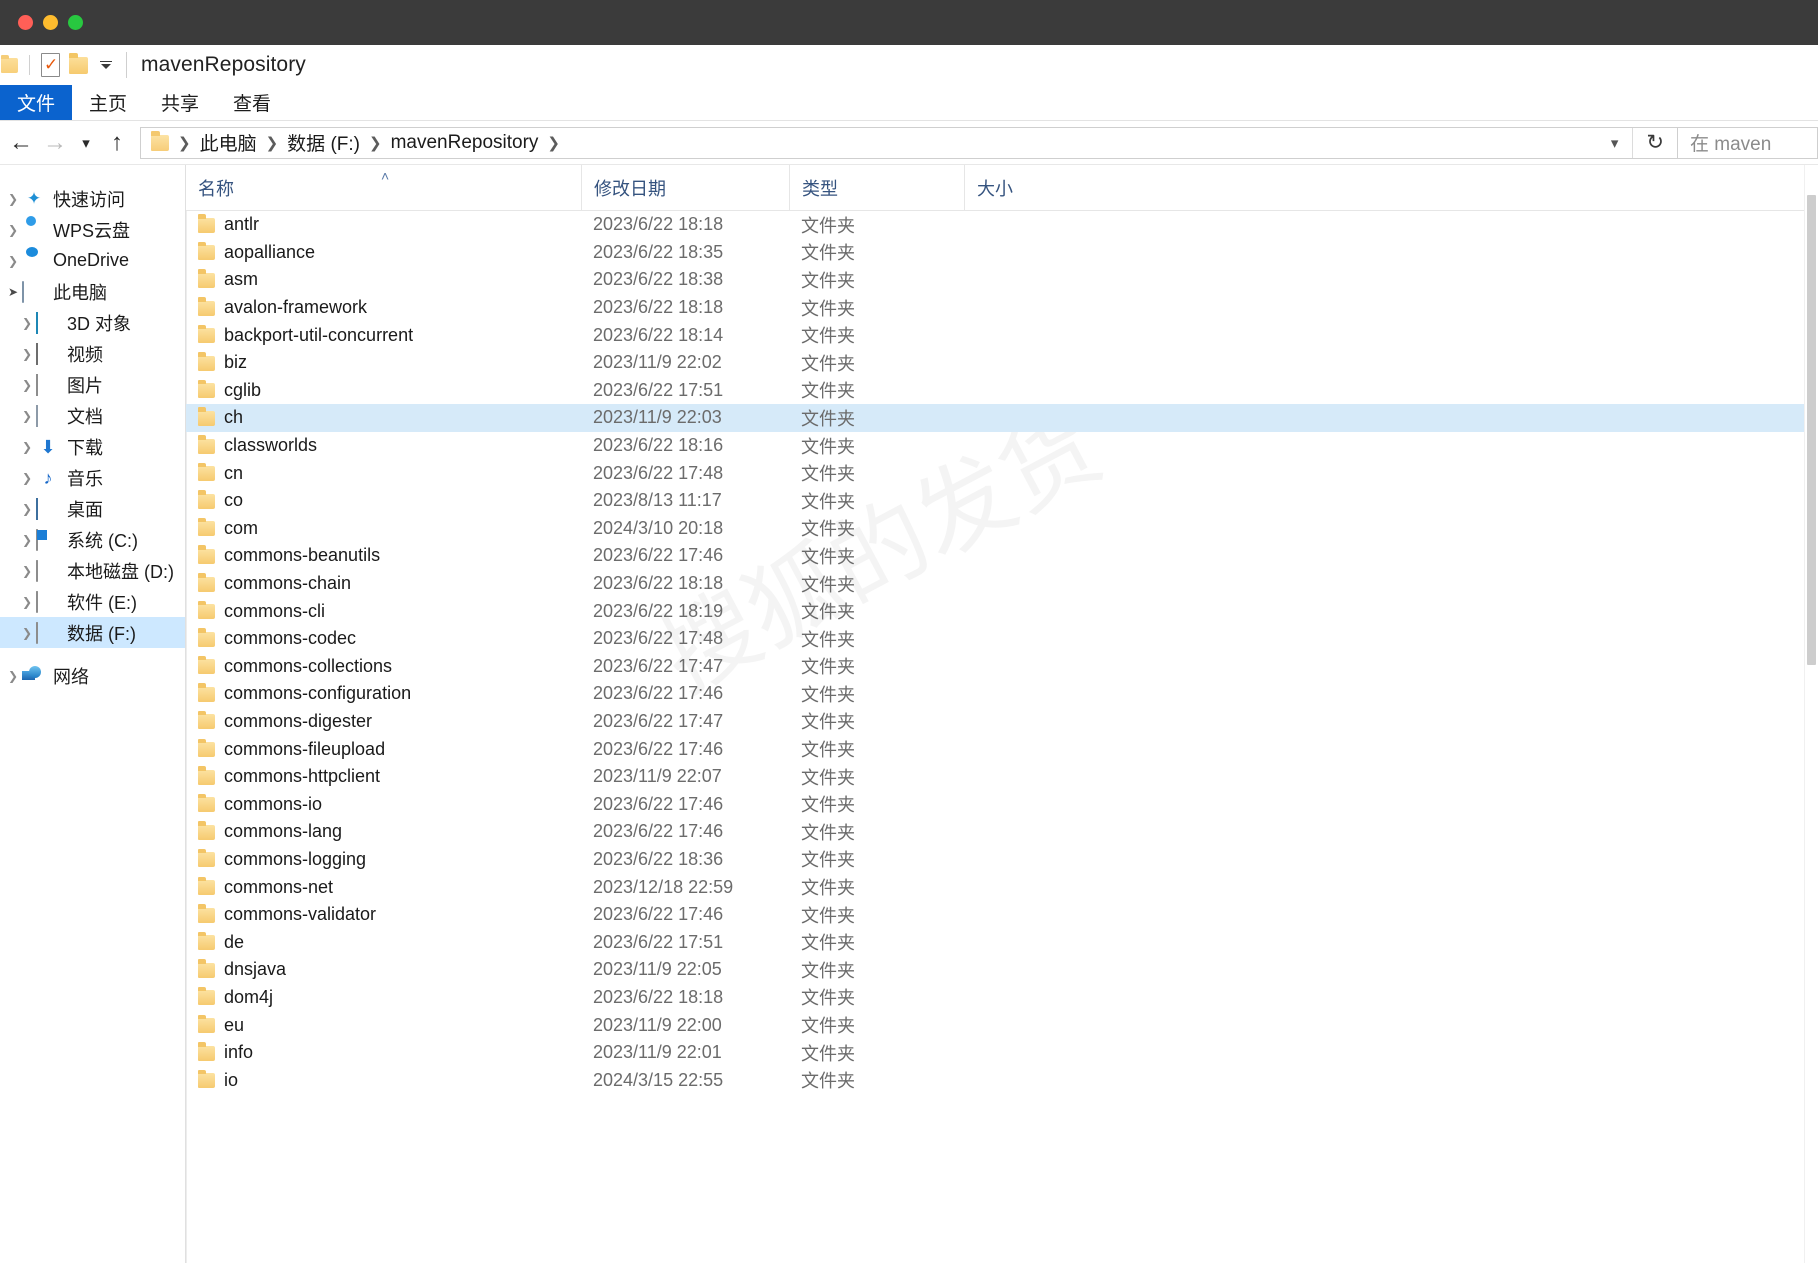 Image resolution: width=1818 pixels, height=1264 pixels. I want to click on back-arrow-left-icon: ←, so click(21, 143).